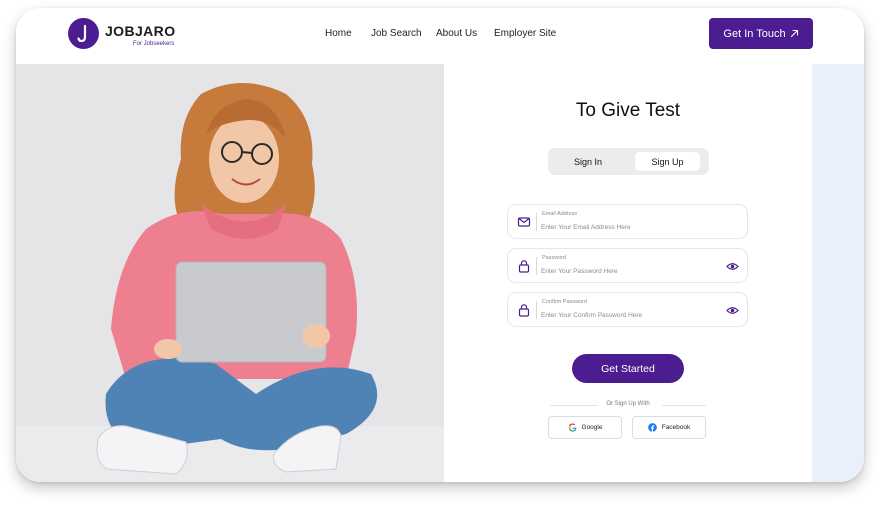  Describe the element at coordinates (572, 427) in the screenshot. I see `google-icon` at that location.